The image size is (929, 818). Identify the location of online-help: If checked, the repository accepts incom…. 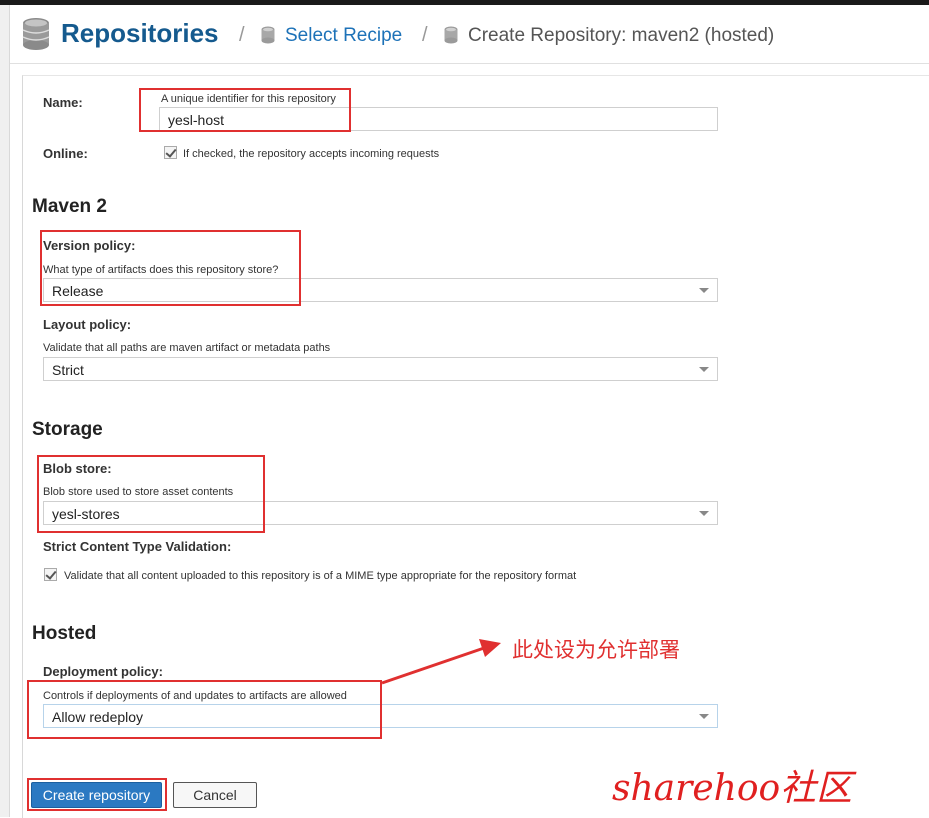
(311, 154).